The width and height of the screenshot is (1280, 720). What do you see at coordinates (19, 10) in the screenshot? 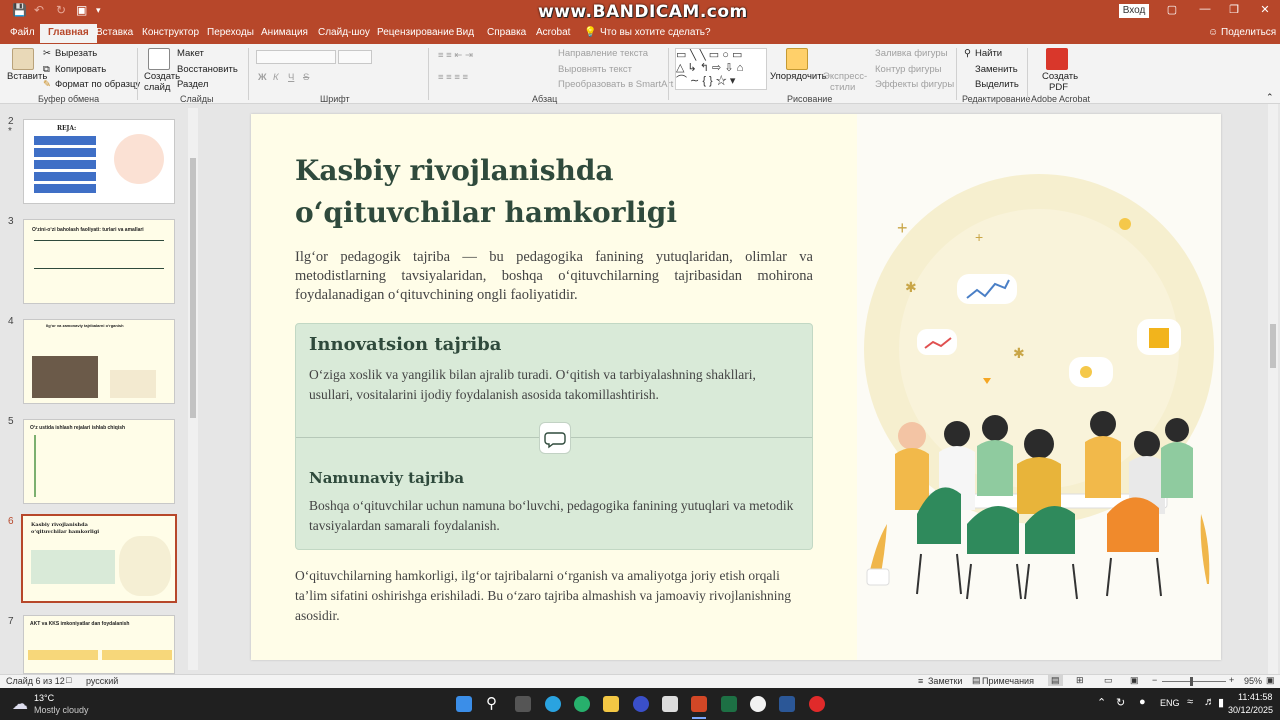
I see `save-icon: 💾` at bounding box center [19, 10].